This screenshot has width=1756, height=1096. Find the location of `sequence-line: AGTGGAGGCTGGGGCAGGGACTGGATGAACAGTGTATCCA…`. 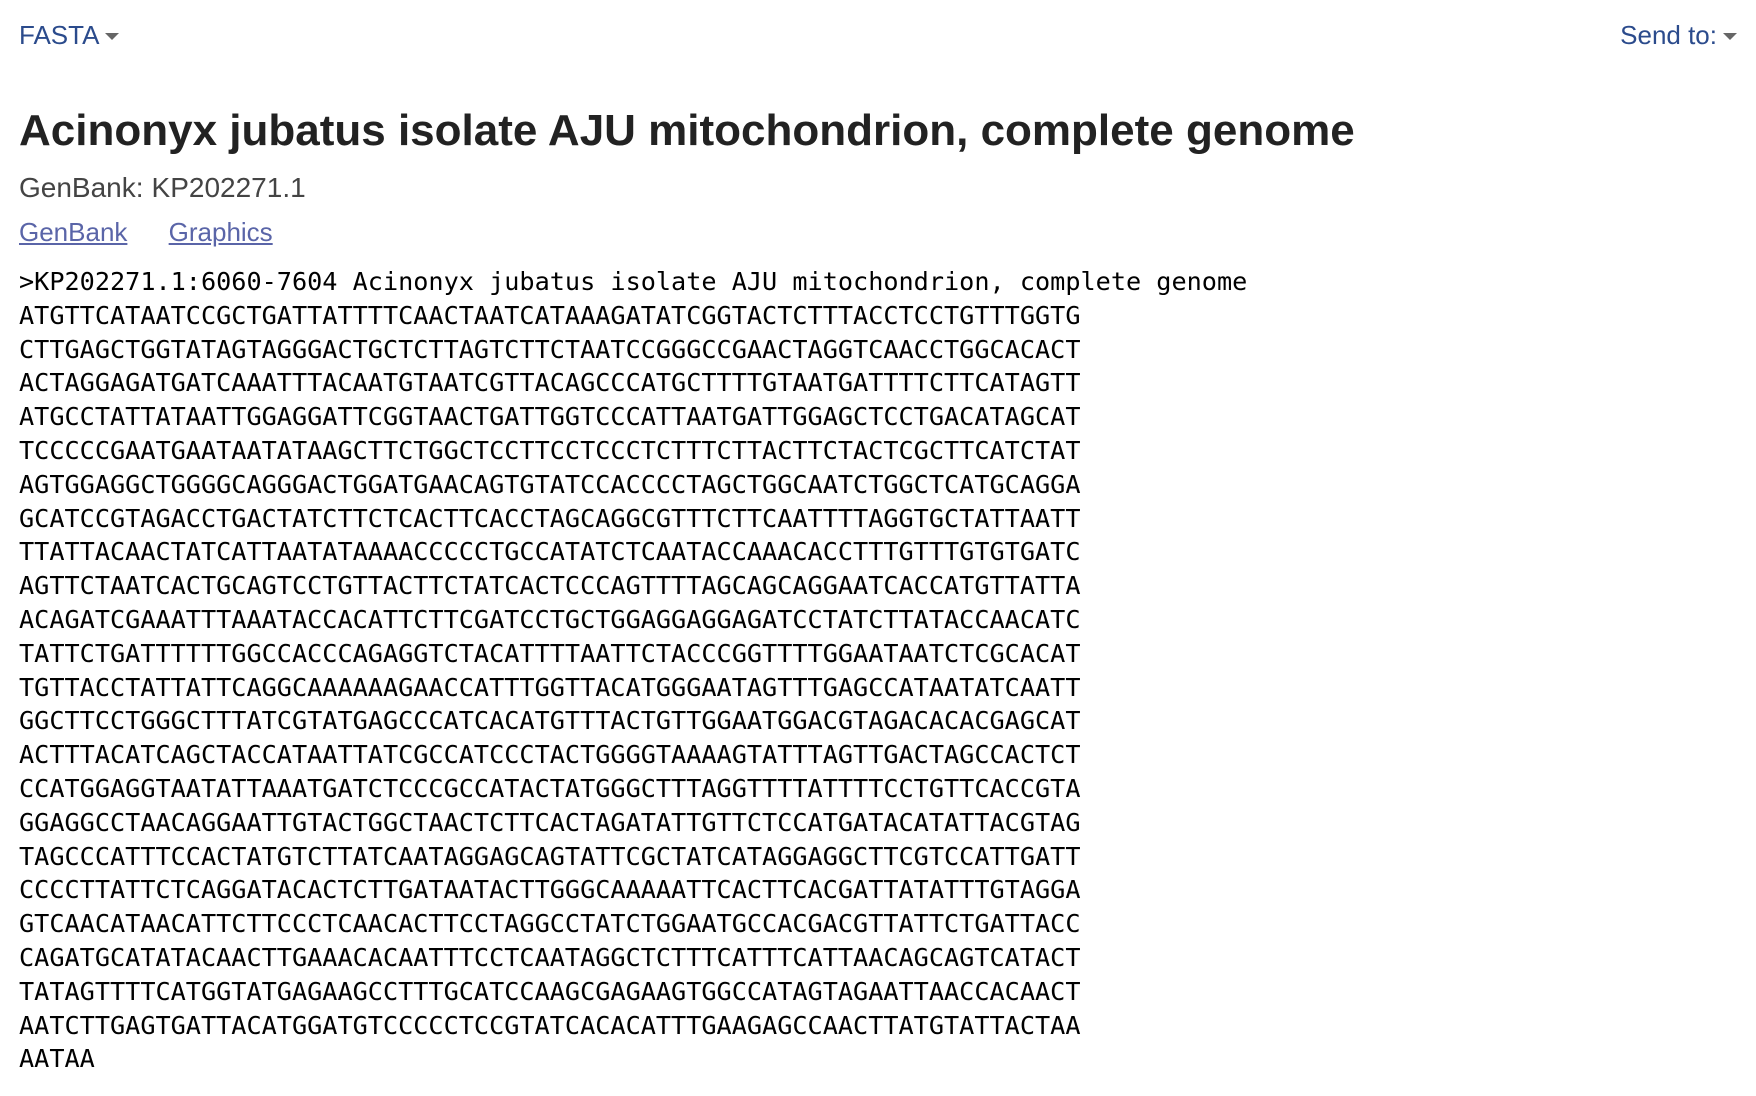

sequence-line: AGTGGAGGCTGGGGCAGGGACTGGATGAACAGTGTATCCA… is located at coordinates (550, 484).